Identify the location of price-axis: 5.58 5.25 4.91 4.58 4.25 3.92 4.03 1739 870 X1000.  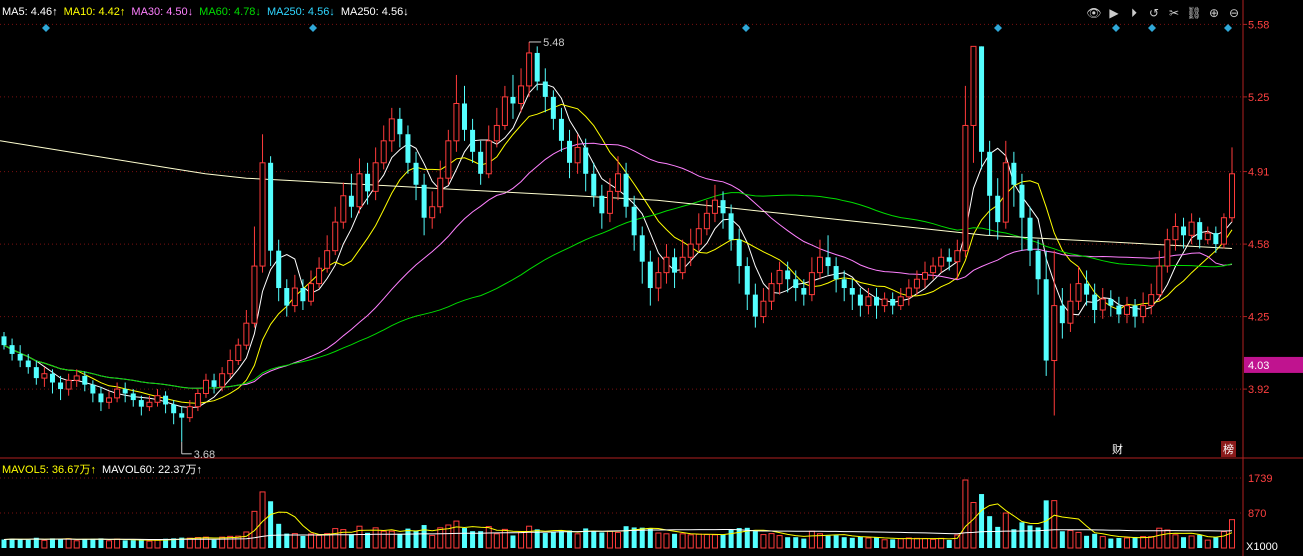
(1272, 278).